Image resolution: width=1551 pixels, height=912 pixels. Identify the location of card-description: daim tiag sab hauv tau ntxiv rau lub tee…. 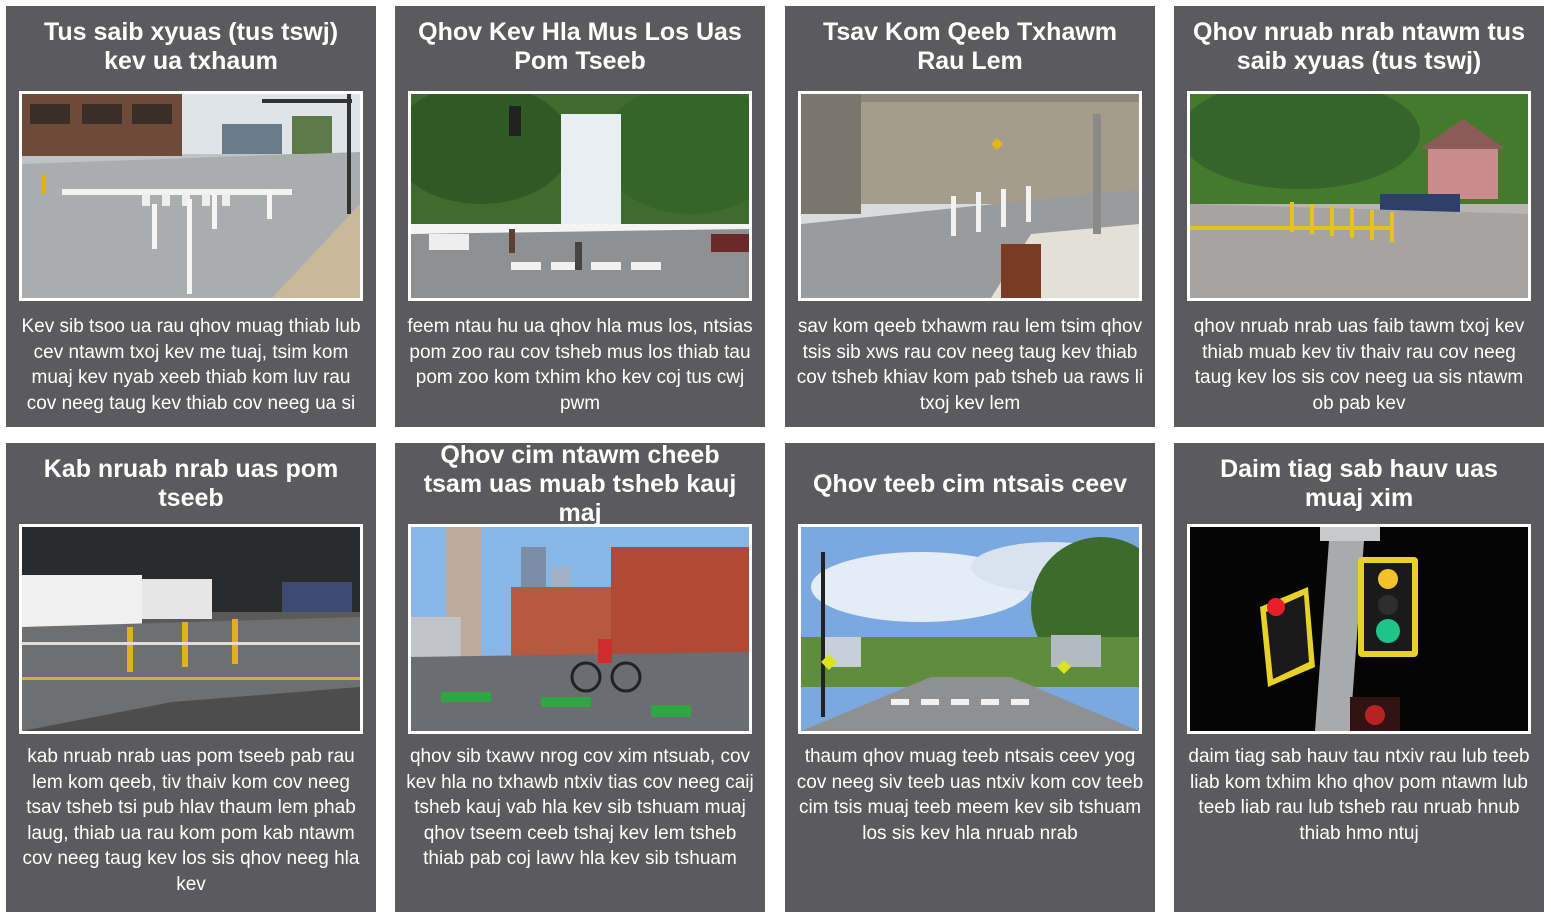
(1359, 795).